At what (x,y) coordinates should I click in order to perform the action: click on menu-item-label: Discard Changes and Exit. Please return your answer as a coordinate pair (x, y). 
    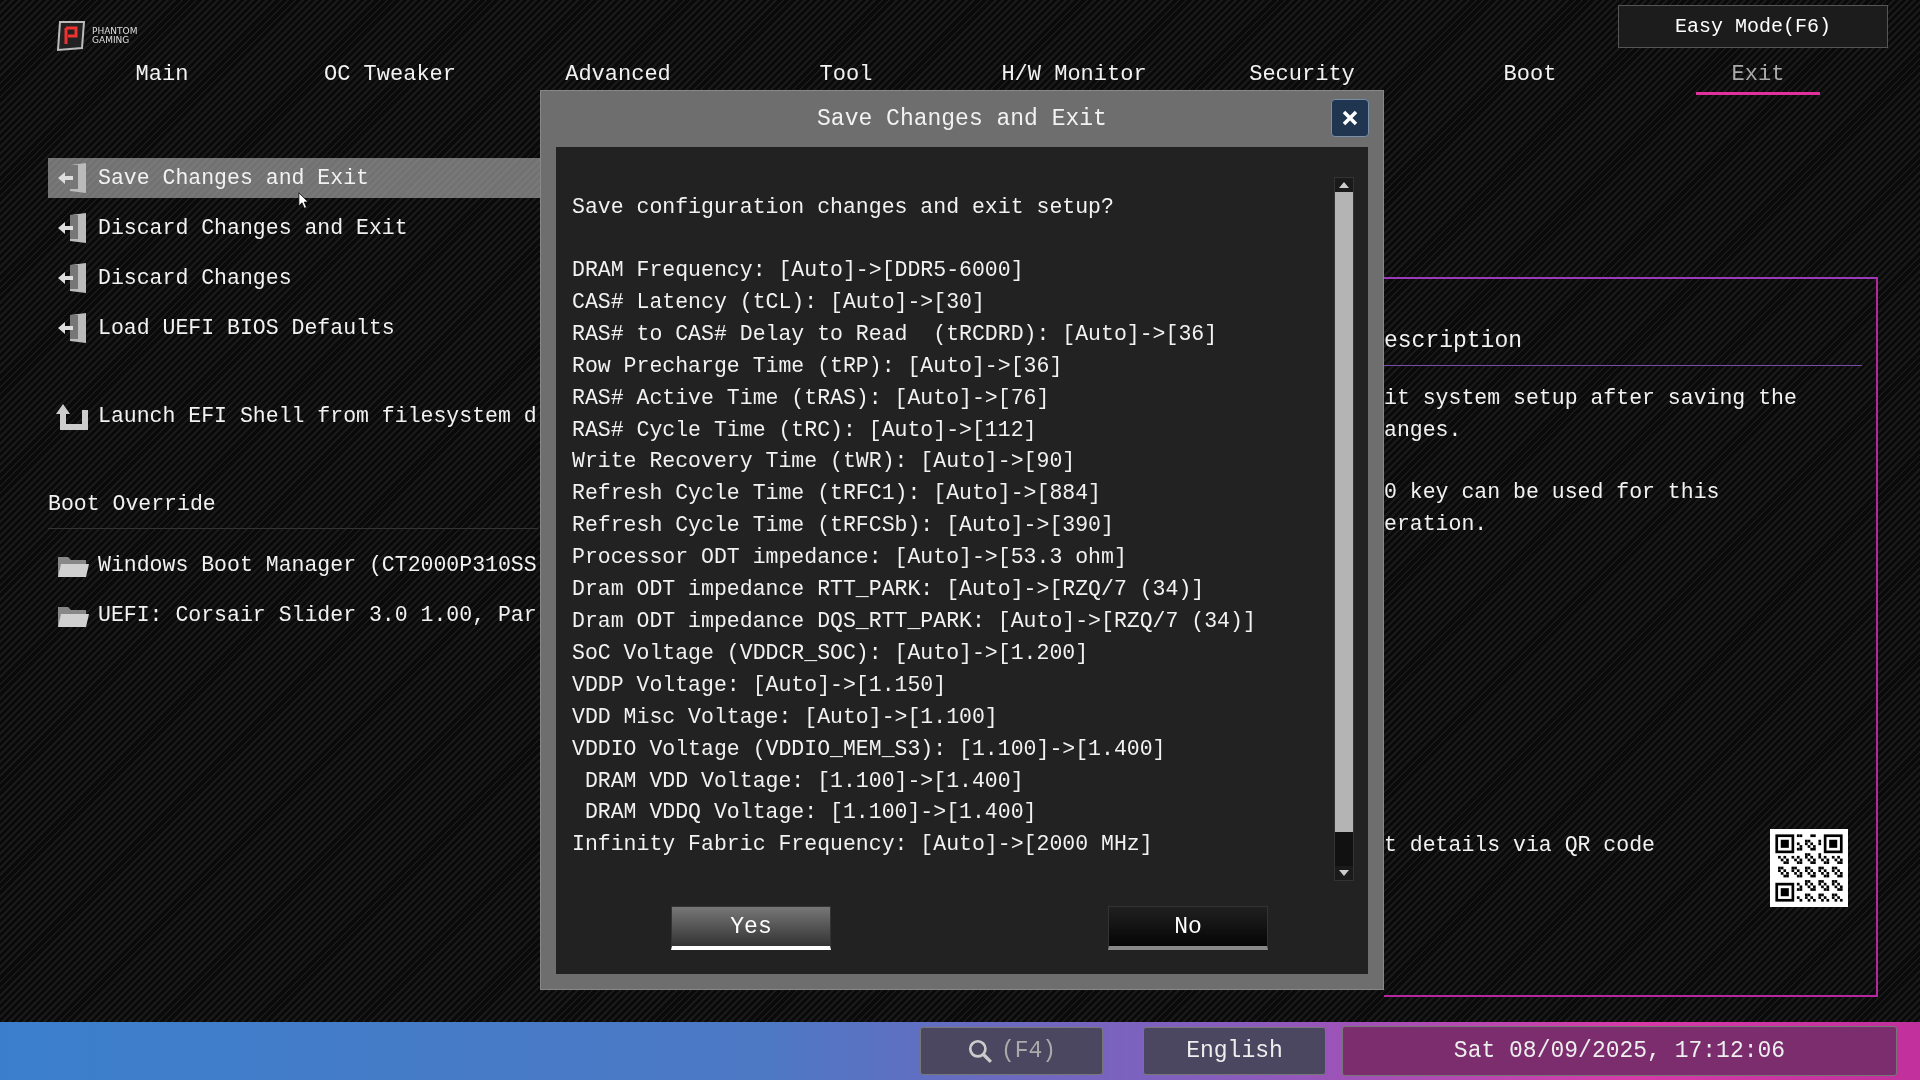
    Looking at the image, I should click on (253, 228).